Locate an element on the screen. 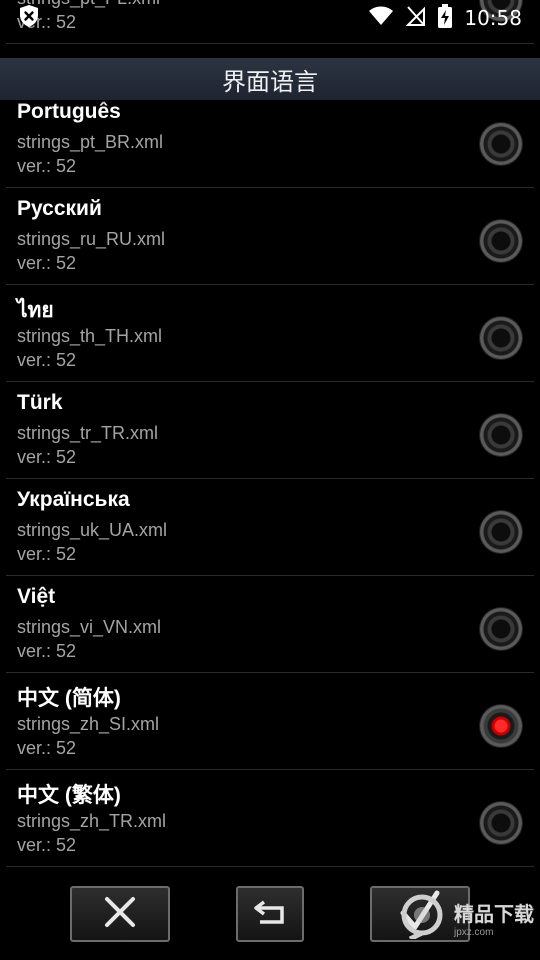 This screenshot has height=960, width=540. language-file: strings_uk_UA.xml is located at coordinates (92, 530).